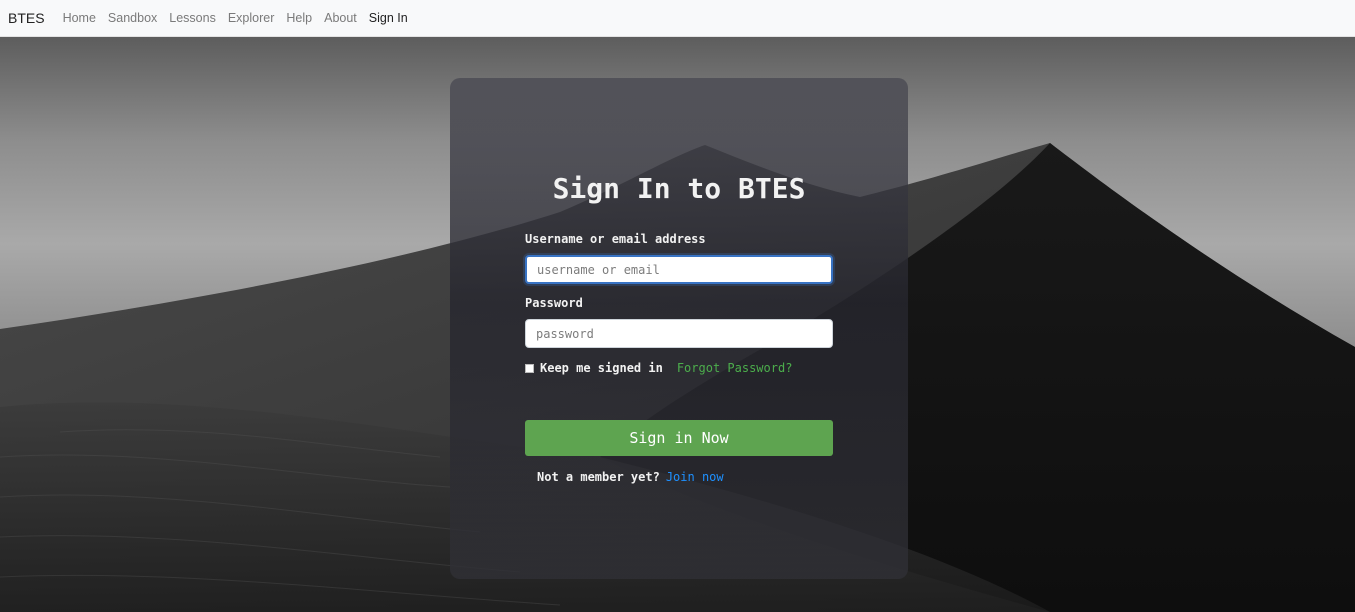 This screenshot has height=612, width=1355. I want to click on join-now-link: Join now, so click(695, 477).